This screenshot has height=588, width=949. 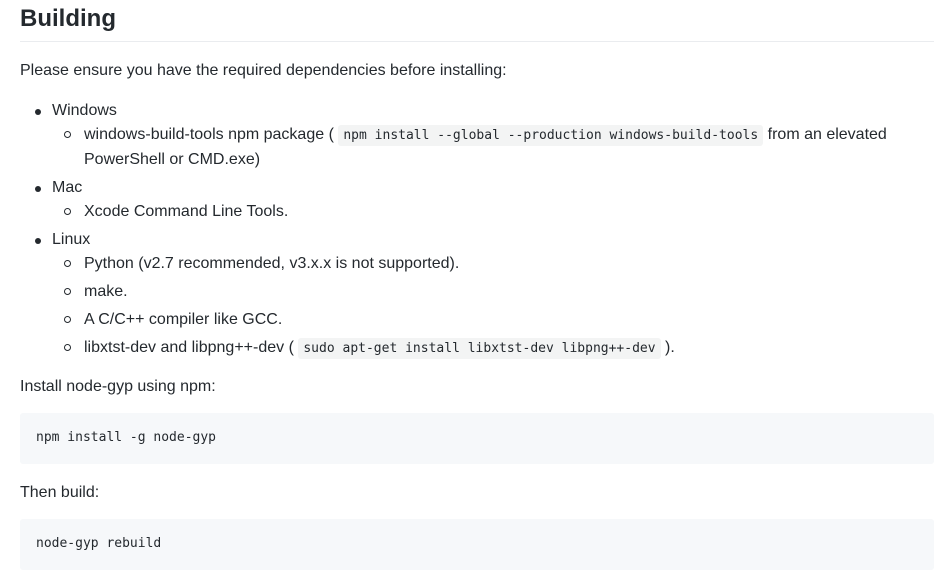 What do you see at coordinates (493, 320) in the screenshot?
I see `list-item-compiler: A C/C++ compiler like GCC.` at bounding box center [493, 320].